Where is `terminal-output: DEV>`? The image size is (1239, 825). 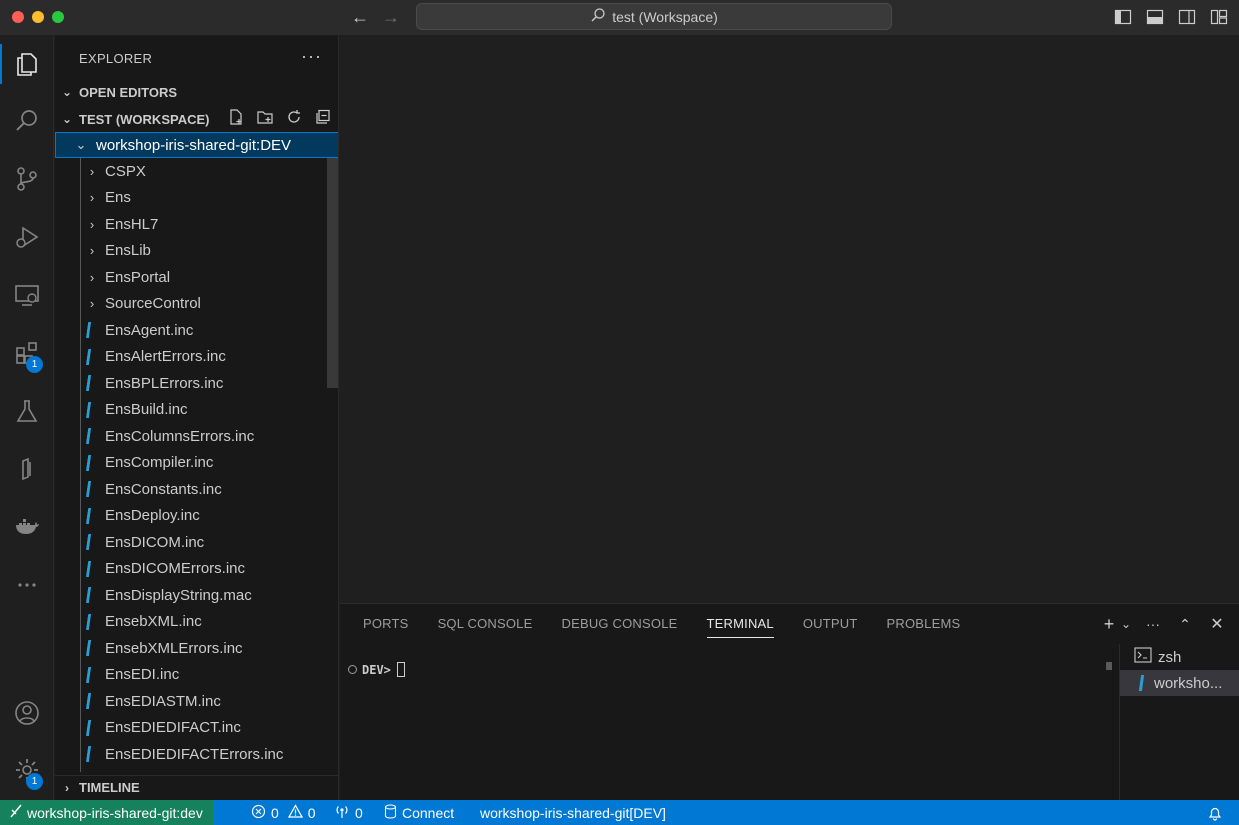
terminal-output: DEV> is located at coordinates (376, 669).